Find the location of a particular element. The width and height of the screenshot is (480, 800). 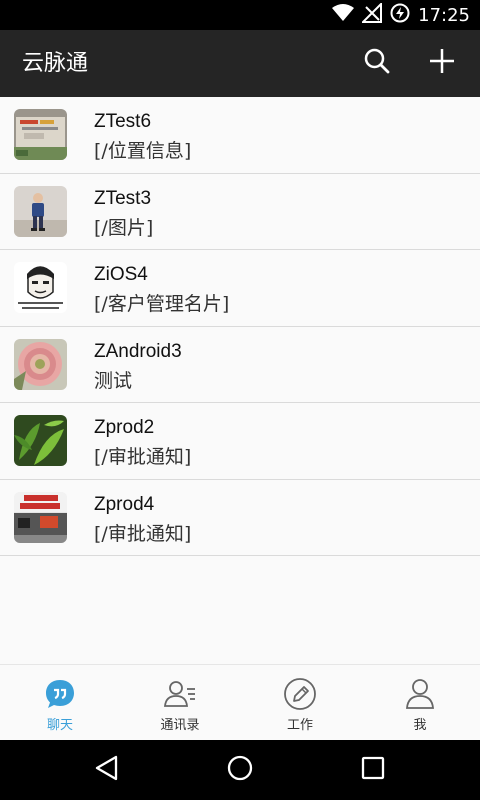

home-button is located at coordinates (240, 770).